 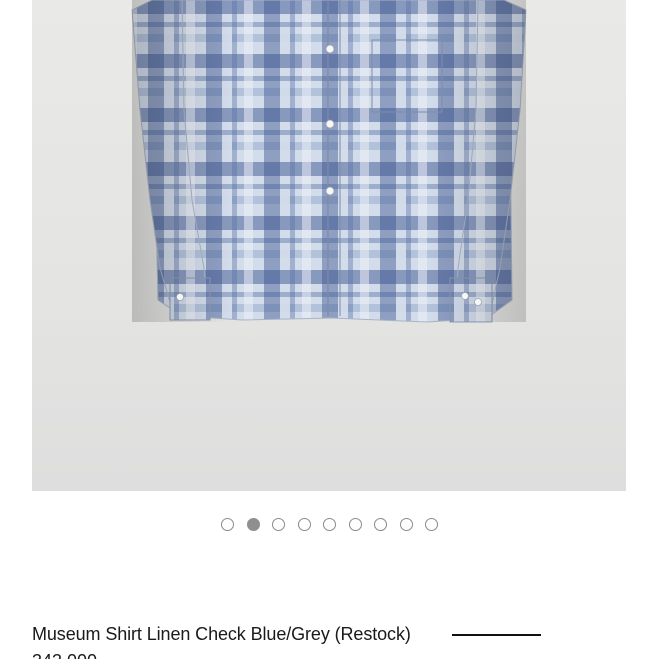 I want to click on gallery-pagination, so click(x=329, y=527).